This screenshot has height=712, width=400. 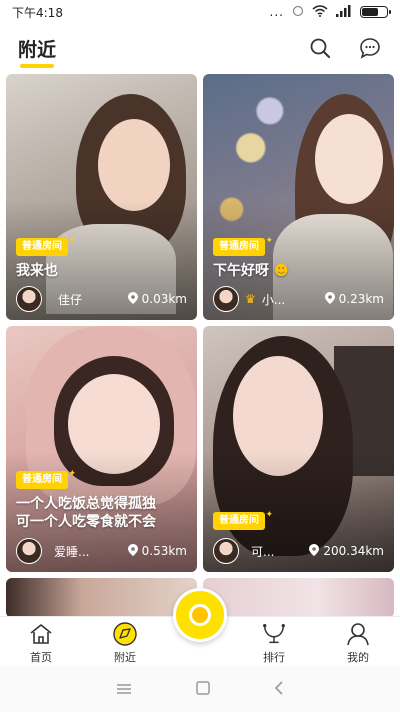 What do you see at coordinates (320, 12) in the screenshot?
I see `wifi-icon` at bounding box center [320, 12].